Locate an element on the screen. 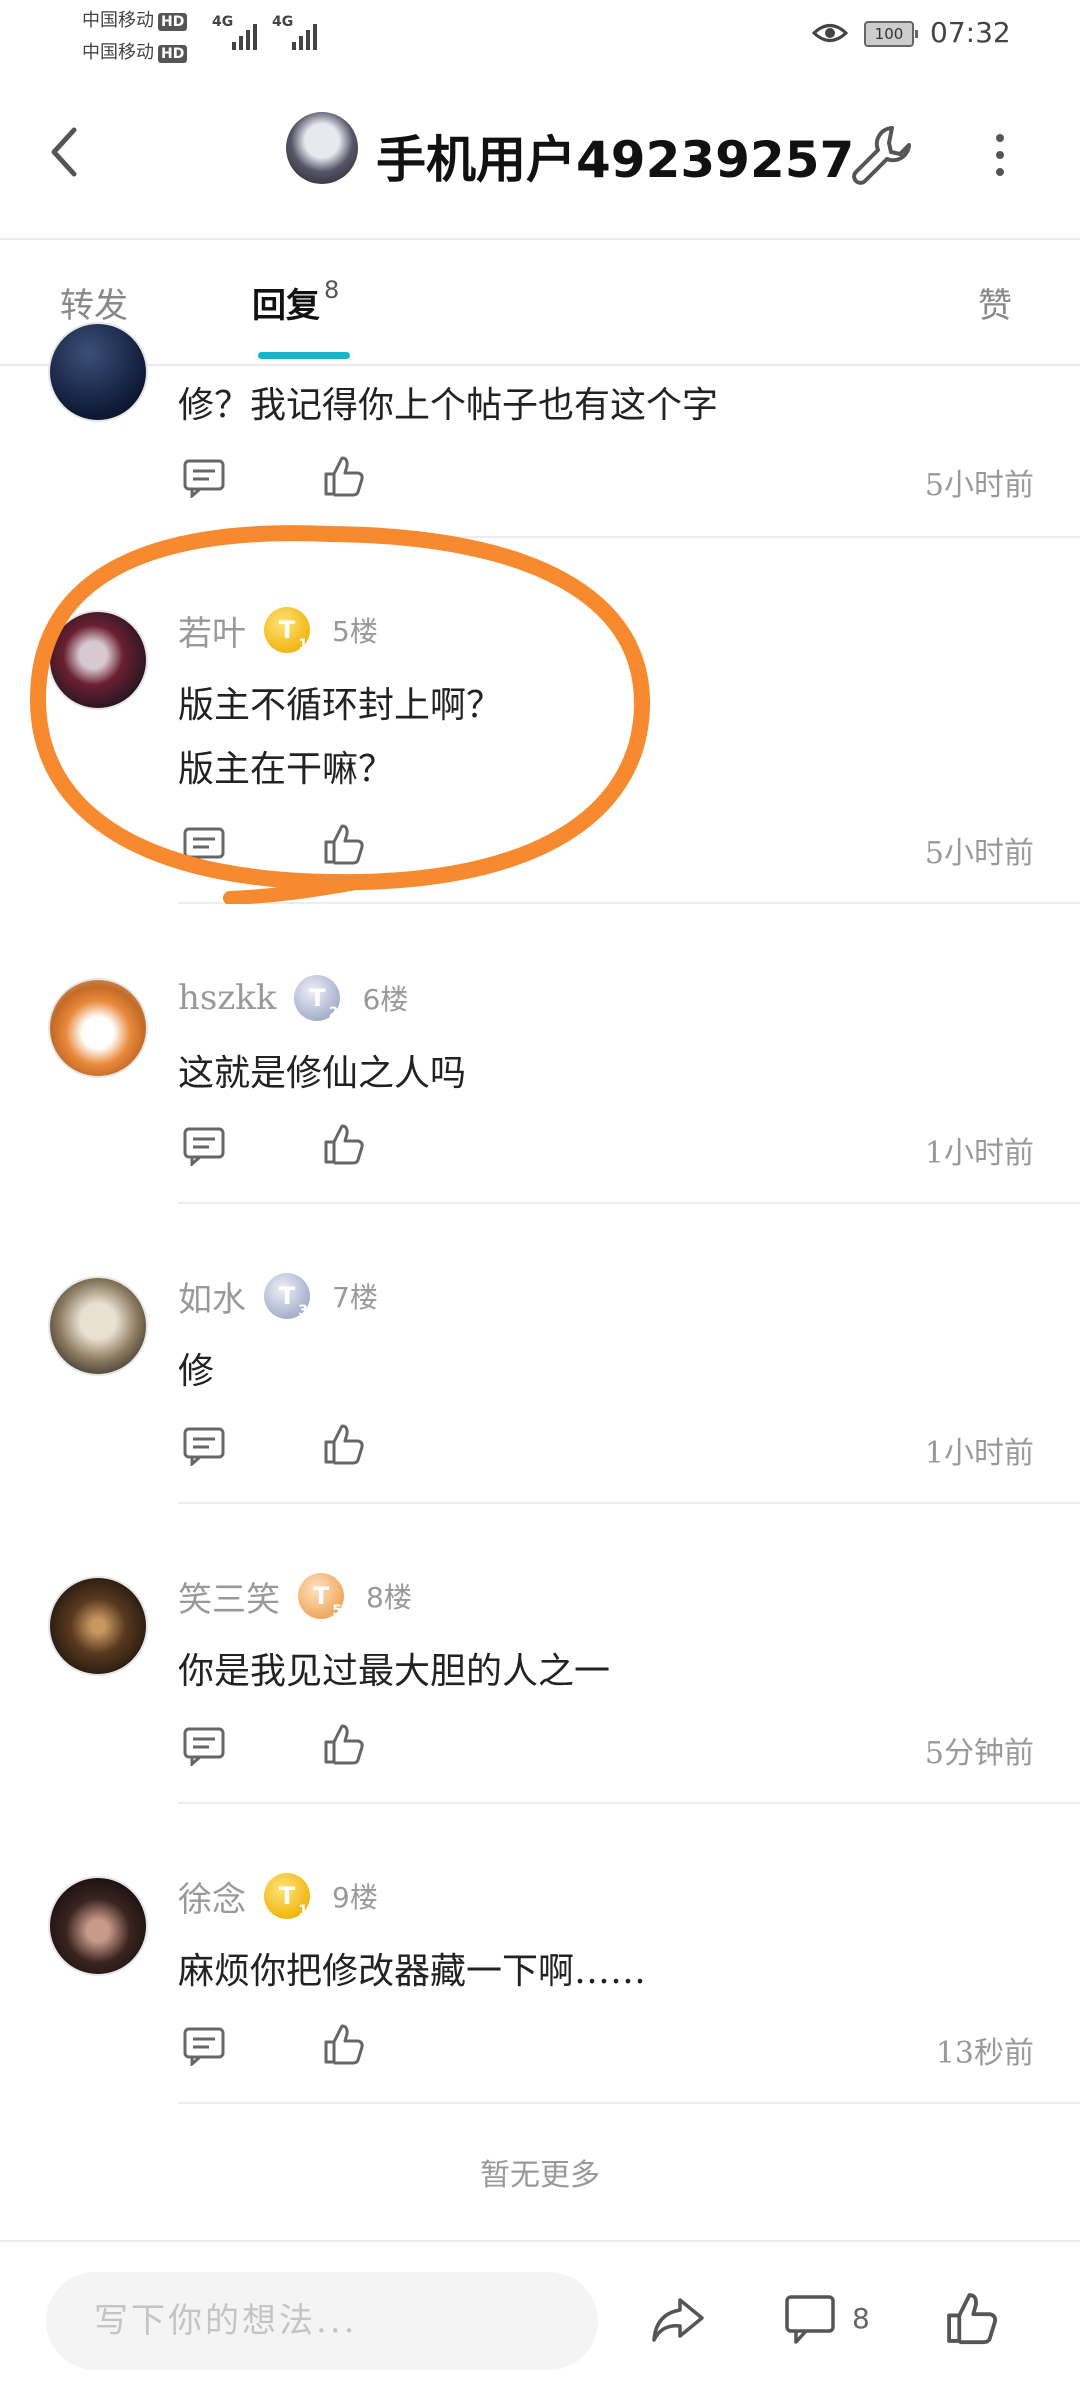  reply-time: 5分钟前 is located at coordinates (979, 1753).